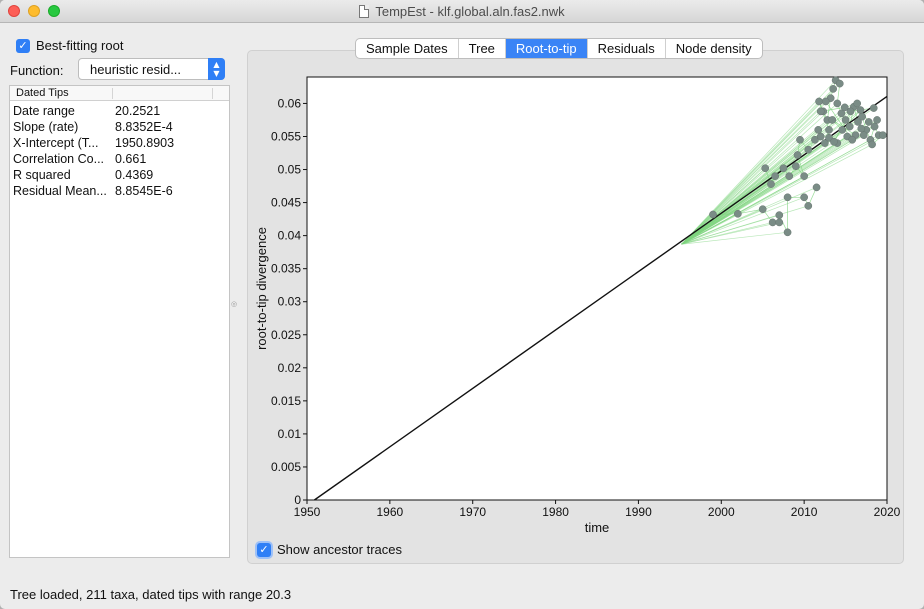 The width and height of the screenshot is (924, 609). Describe the element at coordinates (546, 48) in the screenshot. I see `tab-root-to-tip: Root-to-tip` at that location.